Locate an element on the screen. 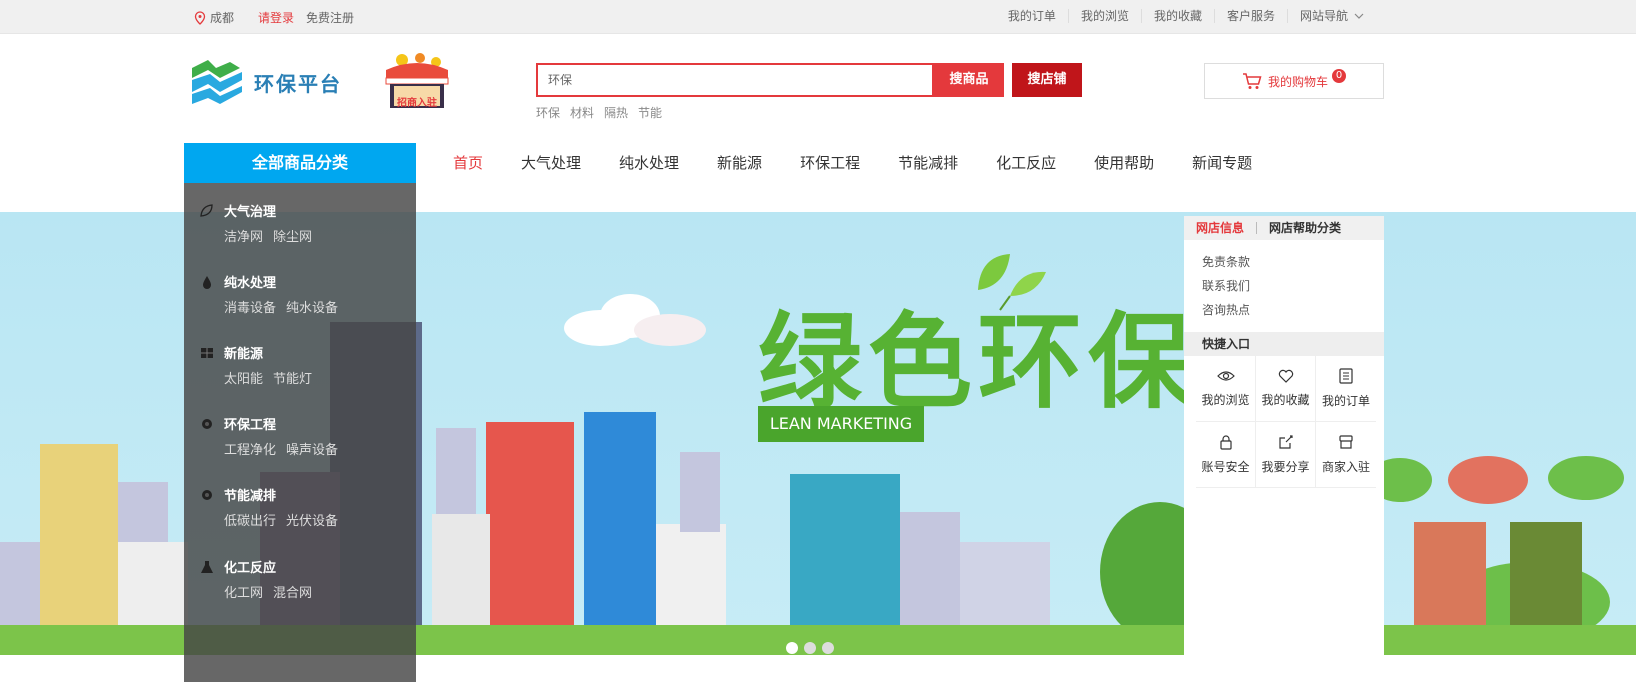 Image resolution: width=1636 pixels, height=682 pixels. category-sub-link: 节能灯 is located at coordinates (292, 379).